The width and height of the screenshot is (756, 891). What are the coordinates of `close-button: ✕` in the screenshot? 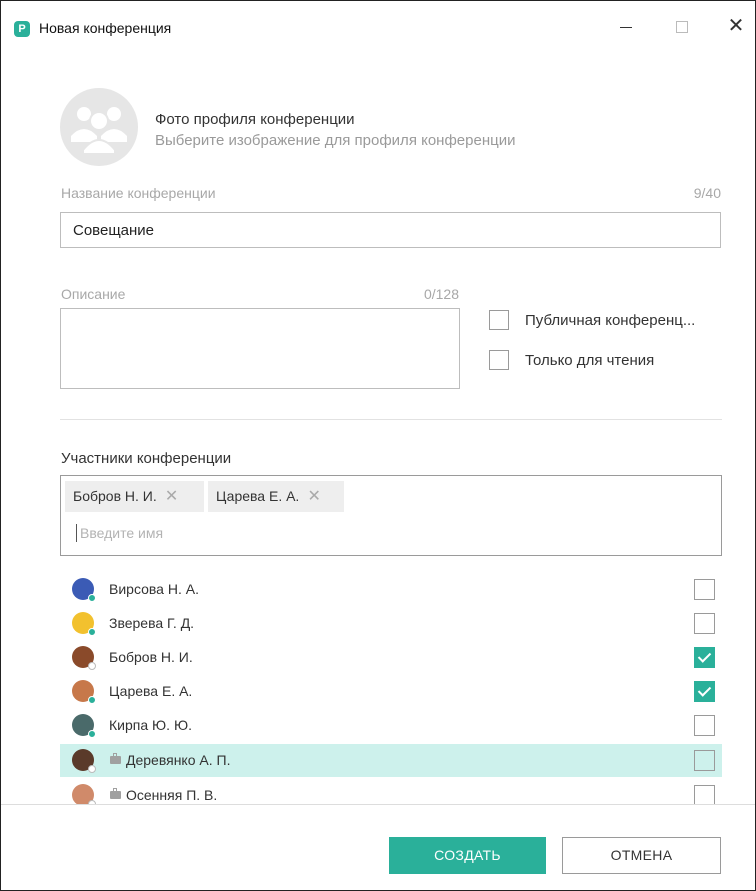 It's located at (736, 26).